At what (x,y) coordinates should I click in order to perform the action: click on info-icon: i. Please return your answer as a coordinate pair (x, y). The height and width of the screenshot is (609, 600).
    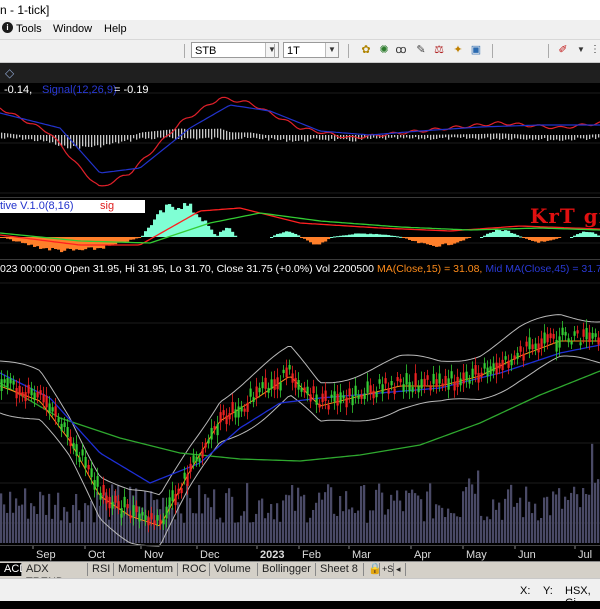
    Looking at the image, I should click on (7, 27).